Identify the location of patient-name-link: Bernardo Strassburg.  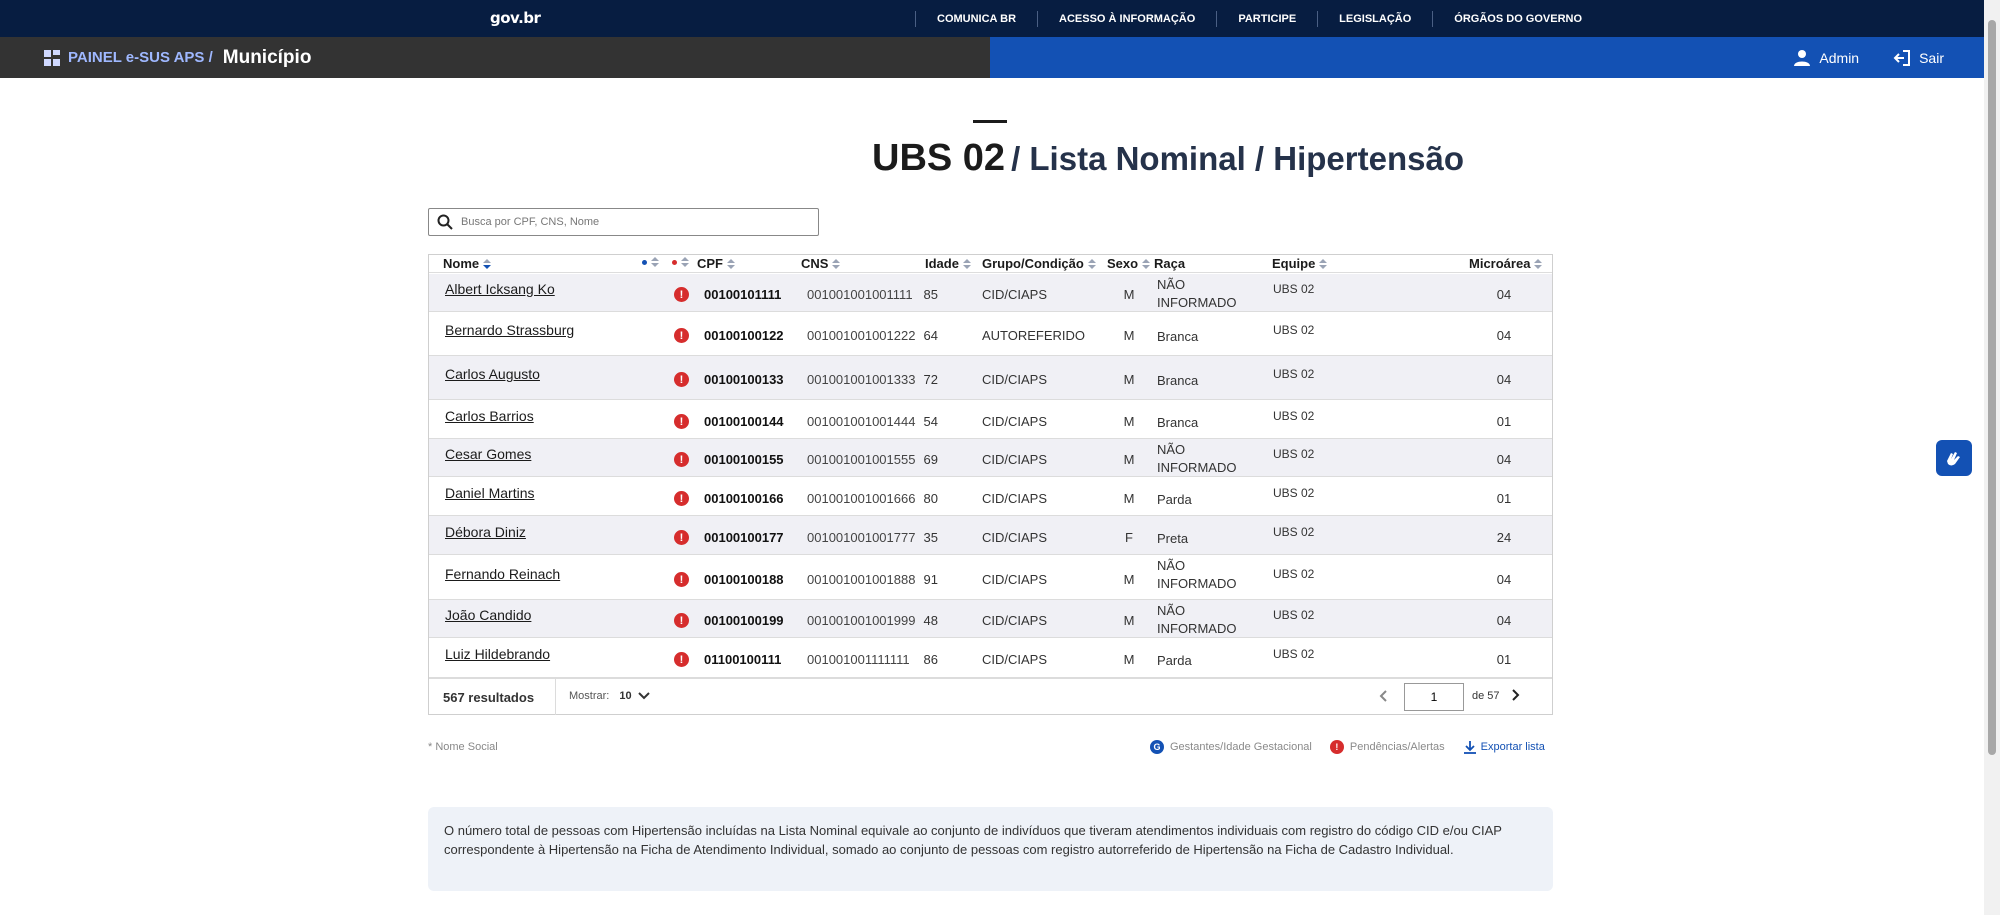
(509, 330).